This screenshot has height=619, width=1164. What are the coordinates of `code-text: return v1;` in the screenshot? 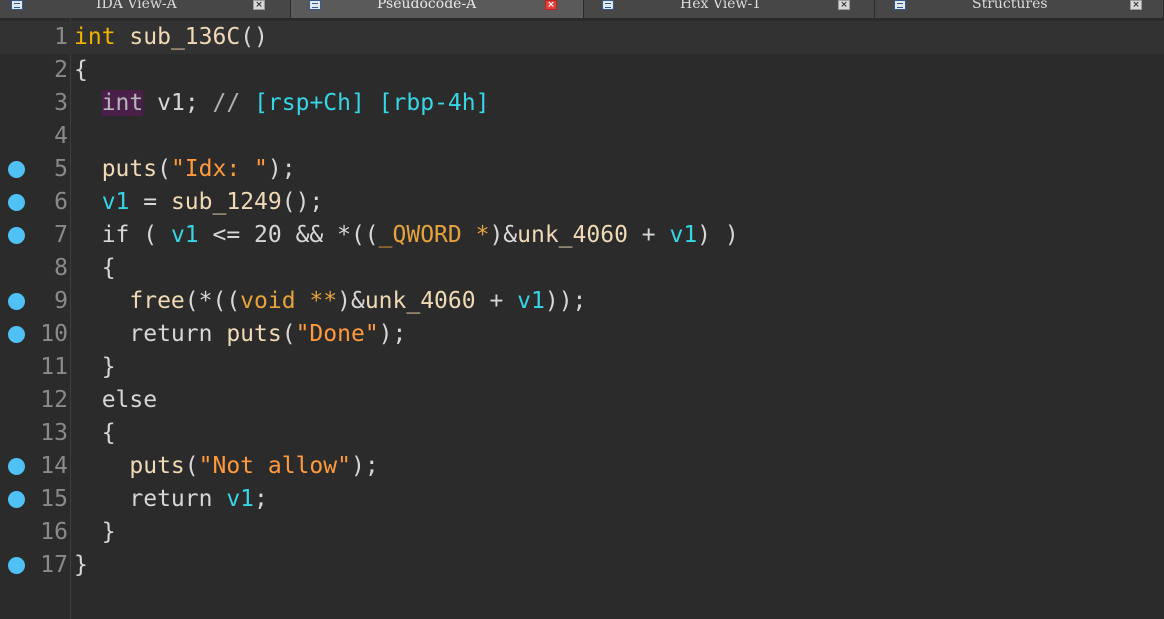 It's located at (171, 499).